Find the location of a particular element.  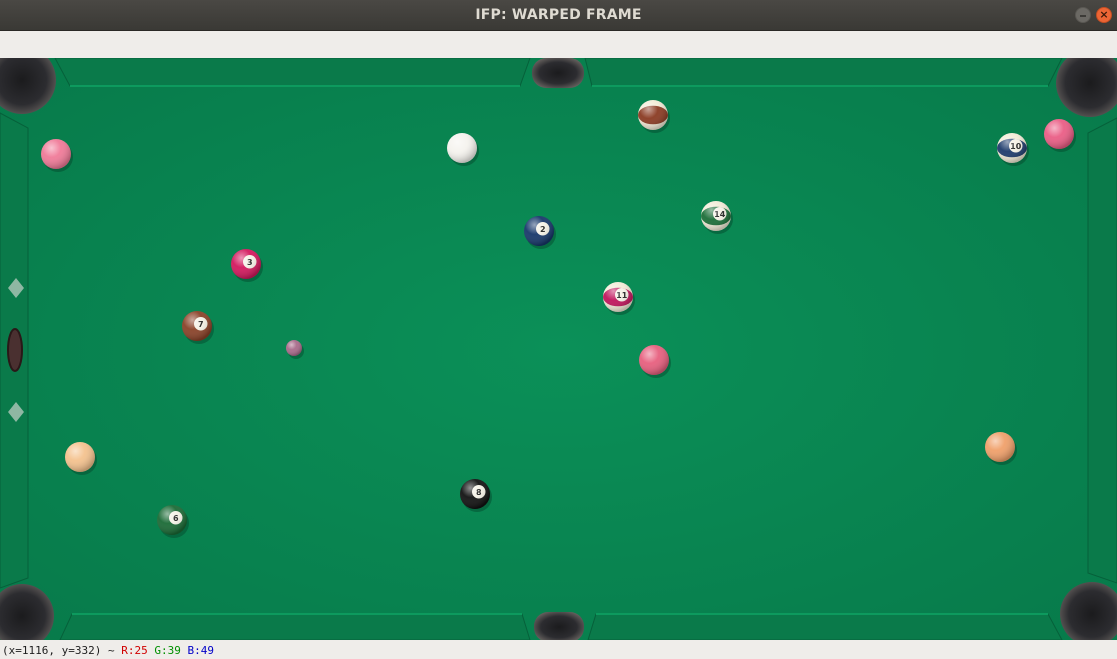

right-cushion is located at coordinates (1102, 350).